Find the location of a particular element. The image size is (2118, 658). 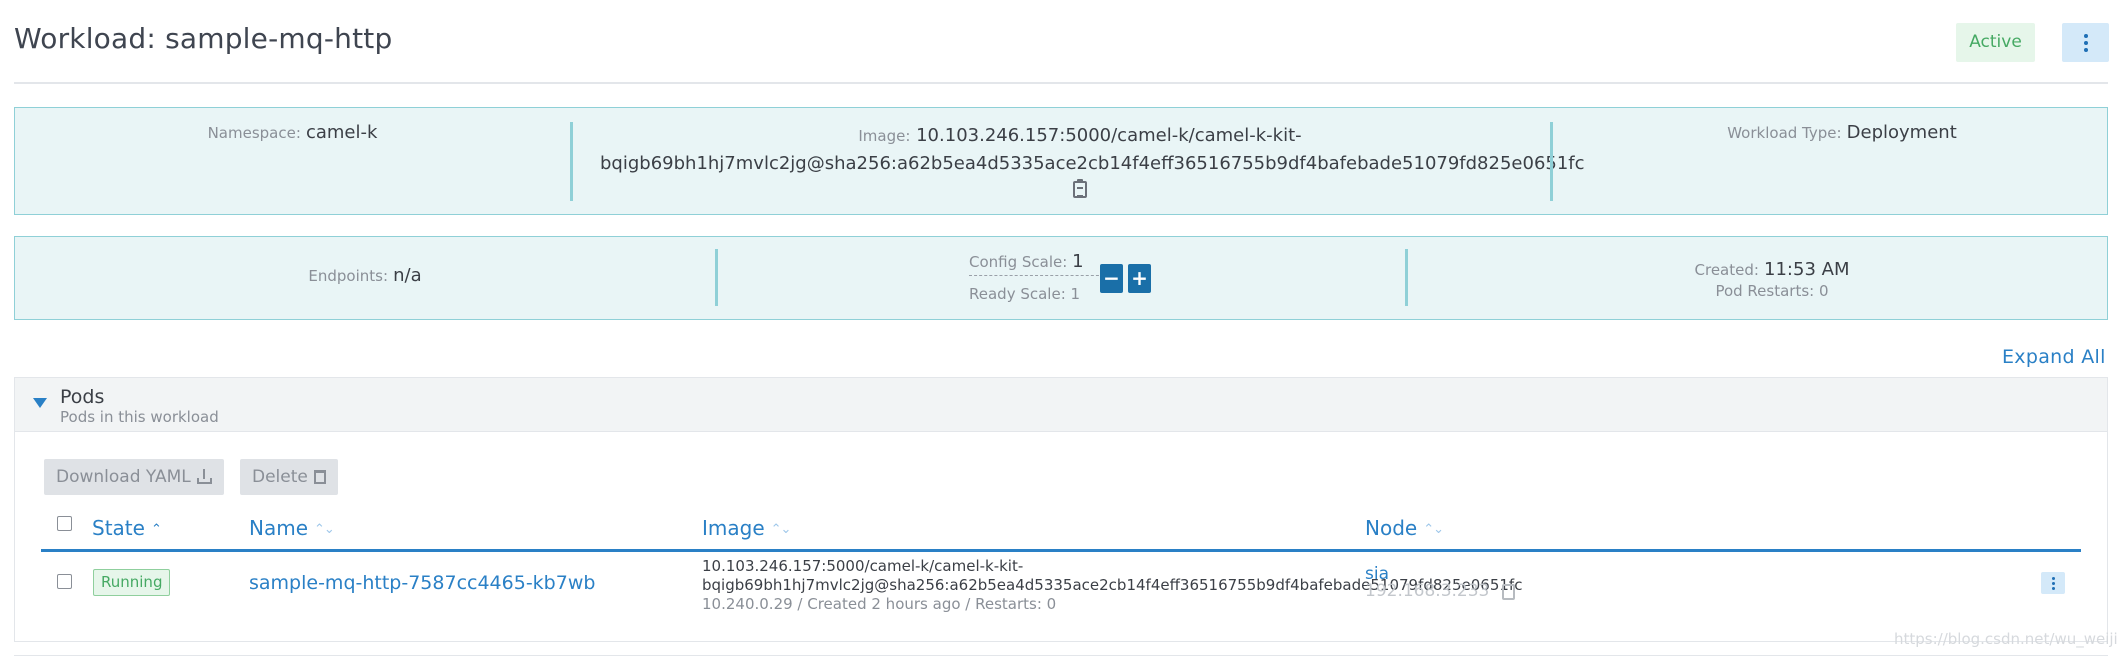

column-header-name: Name ⌃⌄ is located at coordinates (292, 528).